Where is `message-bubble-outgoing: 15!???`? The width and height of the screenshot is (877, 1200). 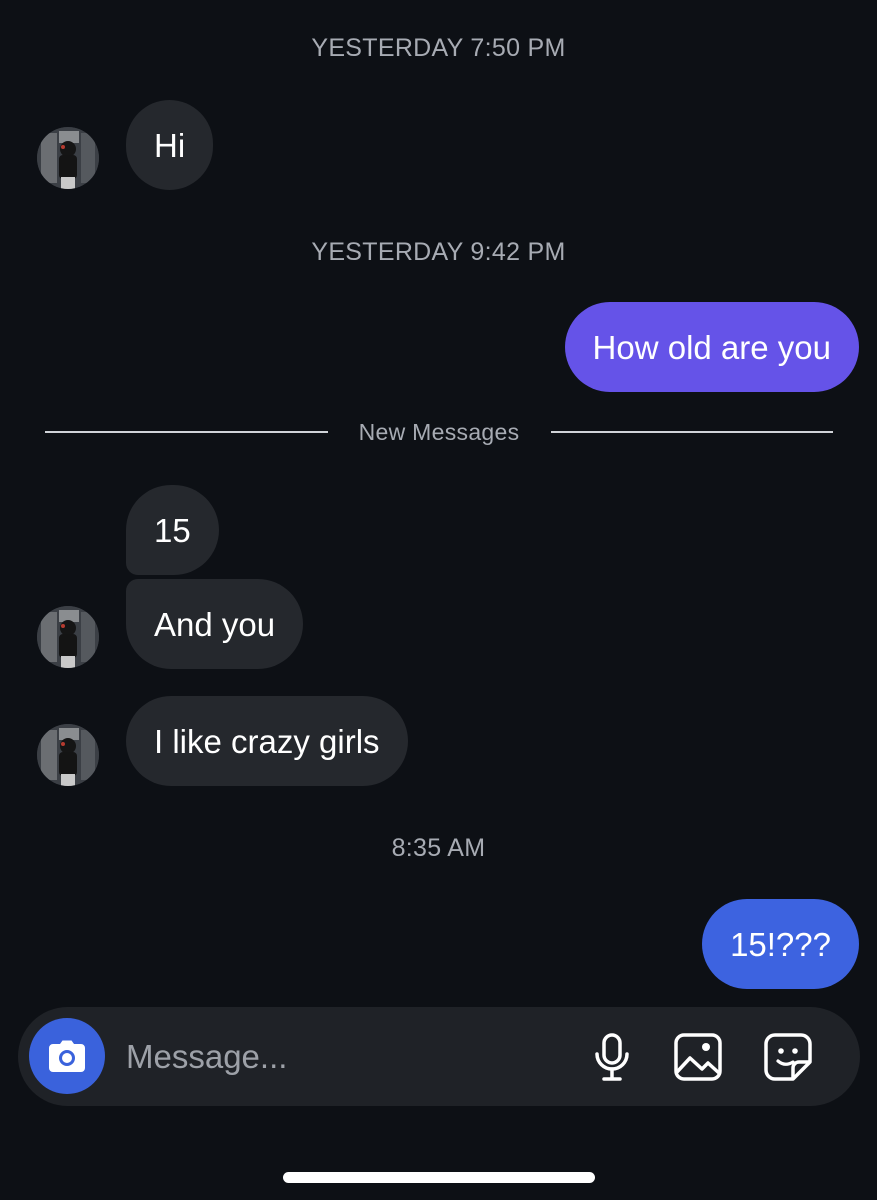
message-bubble-outgoing: 15!??? is located at coordinates (780, 944).